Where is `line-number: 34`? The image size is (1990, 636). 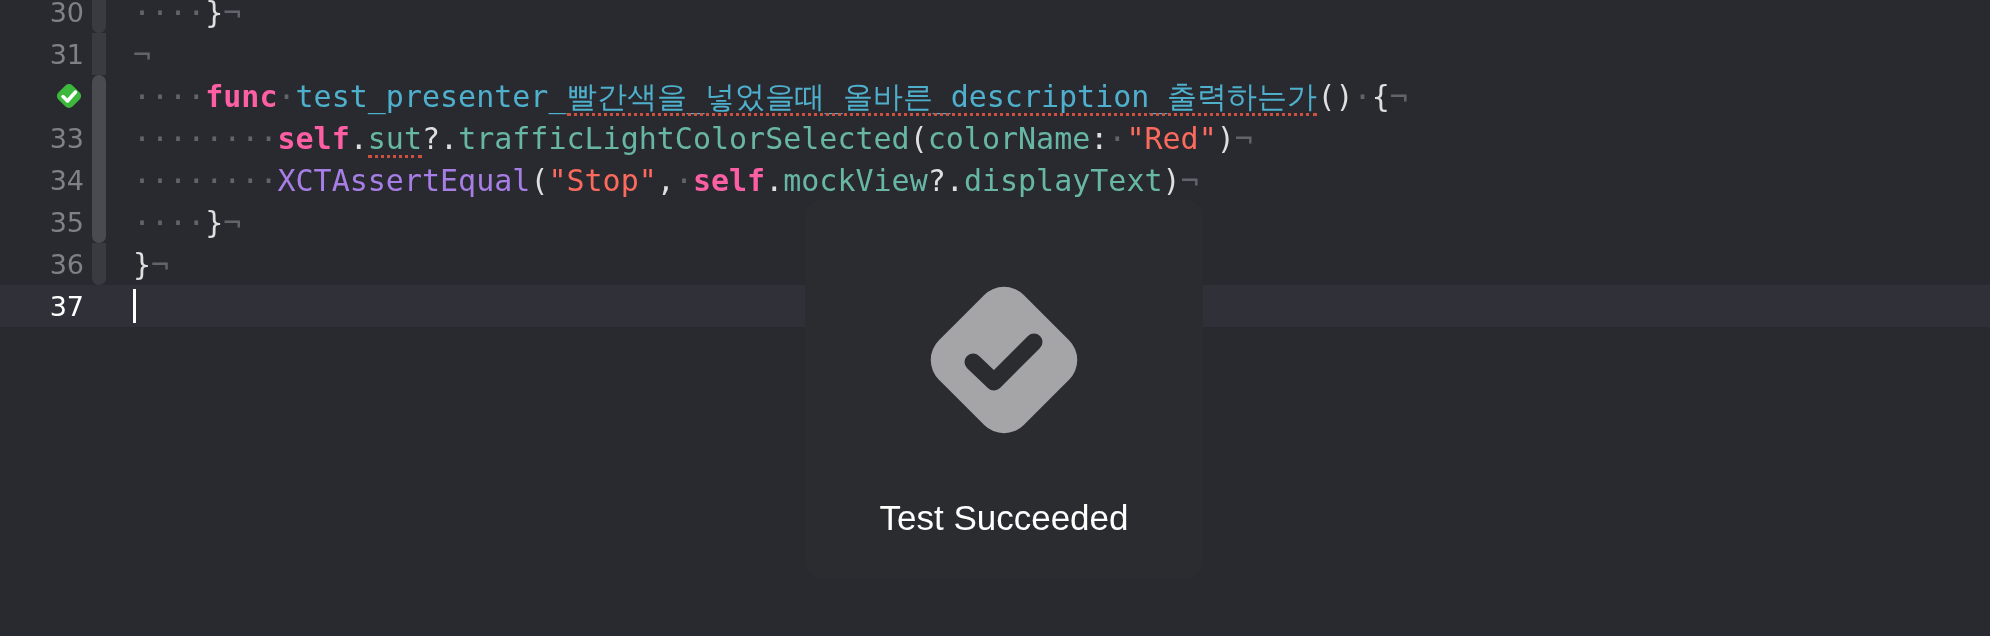
line-number: 34 is located at coordinates (66, 180).